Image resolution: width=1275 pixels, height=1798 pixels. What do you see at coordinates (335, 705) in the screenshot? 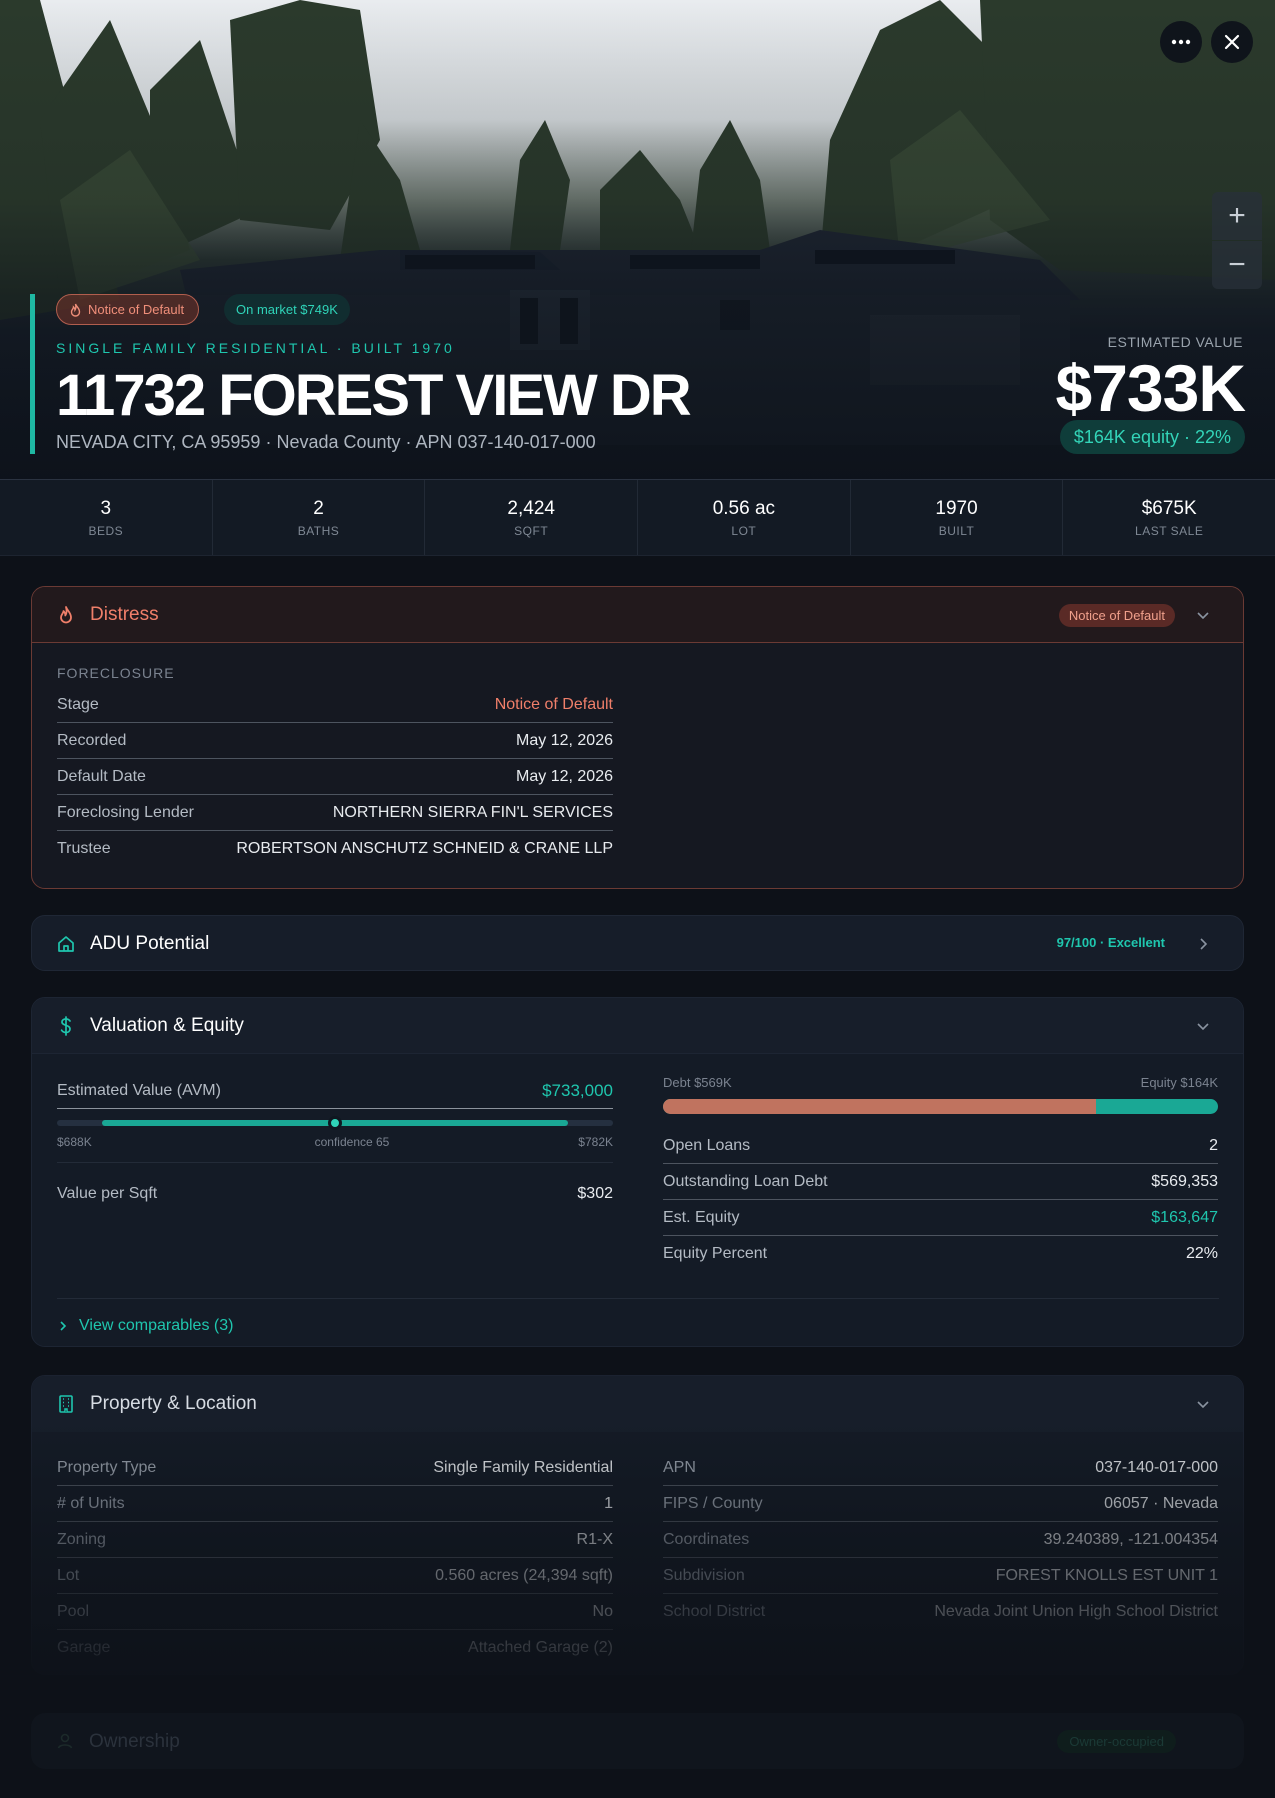
I see `distress-row-stage: Stage Notice of Default` at bounding box center [335, 705].